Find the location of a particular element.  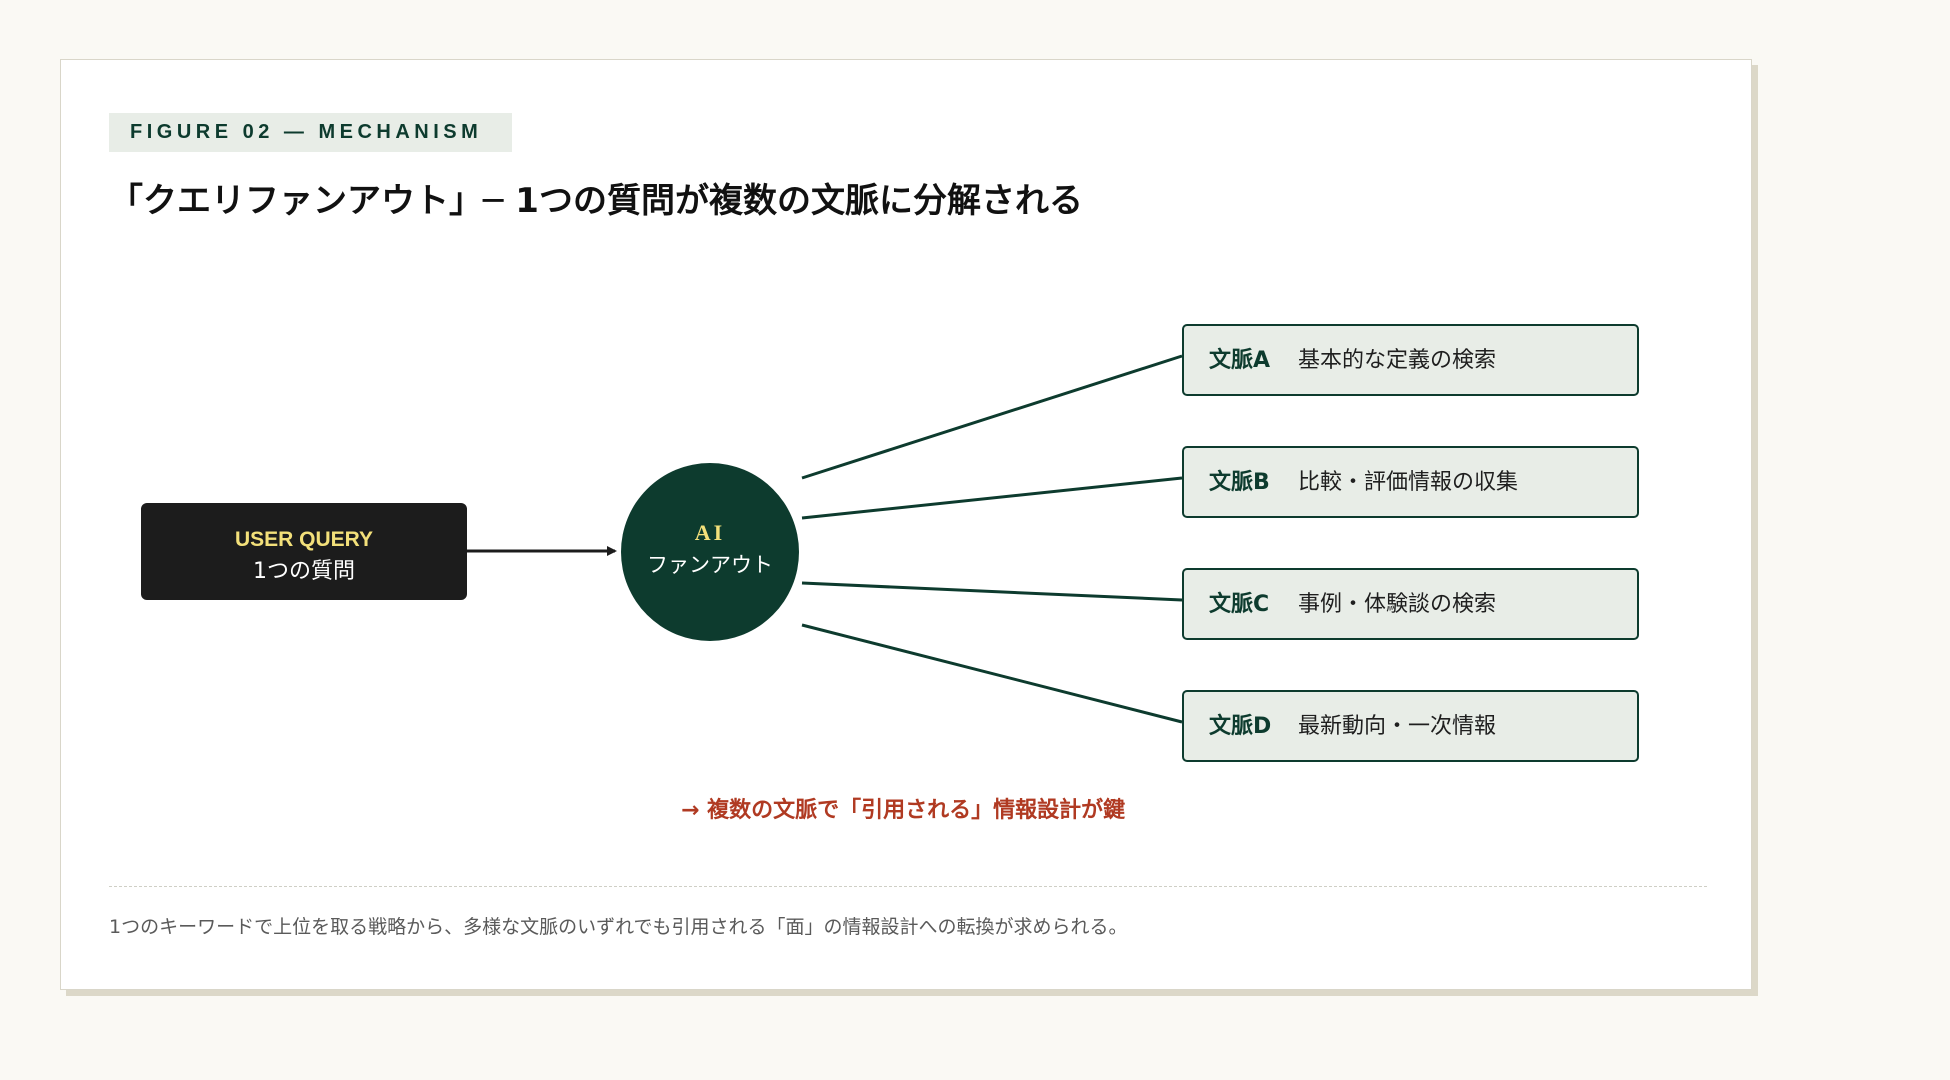

caption-divider is located at coordinates (908, 886).